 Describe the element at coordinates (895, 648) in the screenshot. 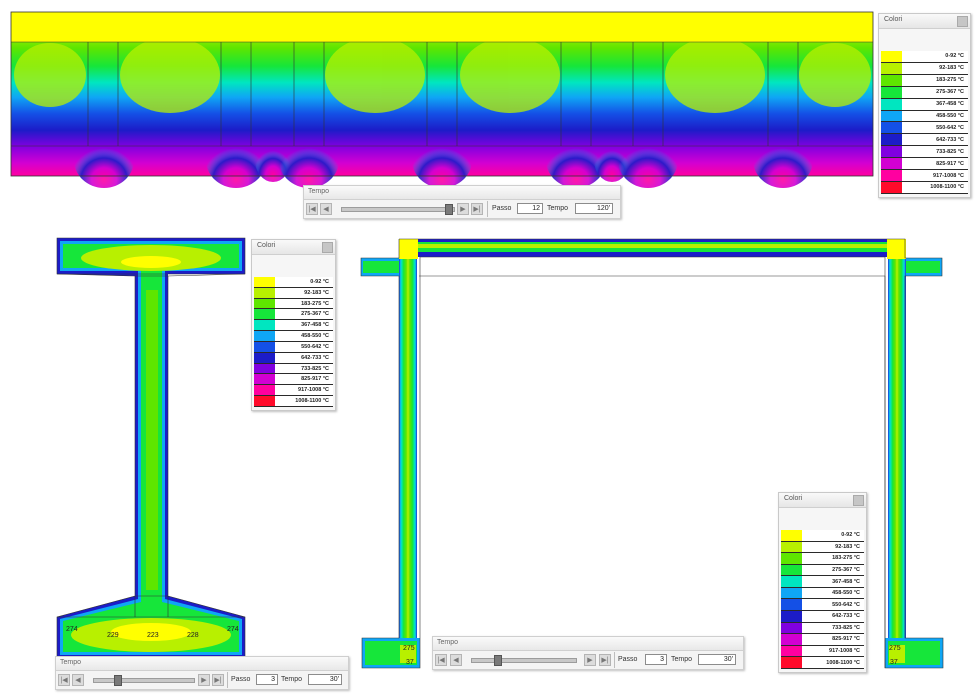

I see `frame-label-right: 275` at that location.